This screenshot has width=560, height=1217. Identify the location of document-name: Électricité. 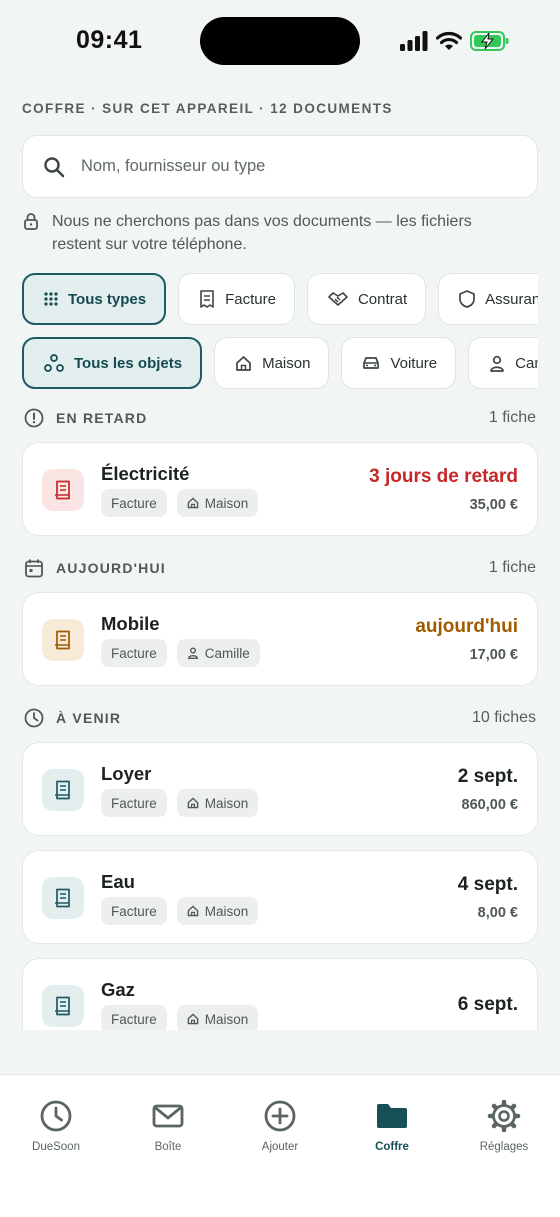
(145, 473).